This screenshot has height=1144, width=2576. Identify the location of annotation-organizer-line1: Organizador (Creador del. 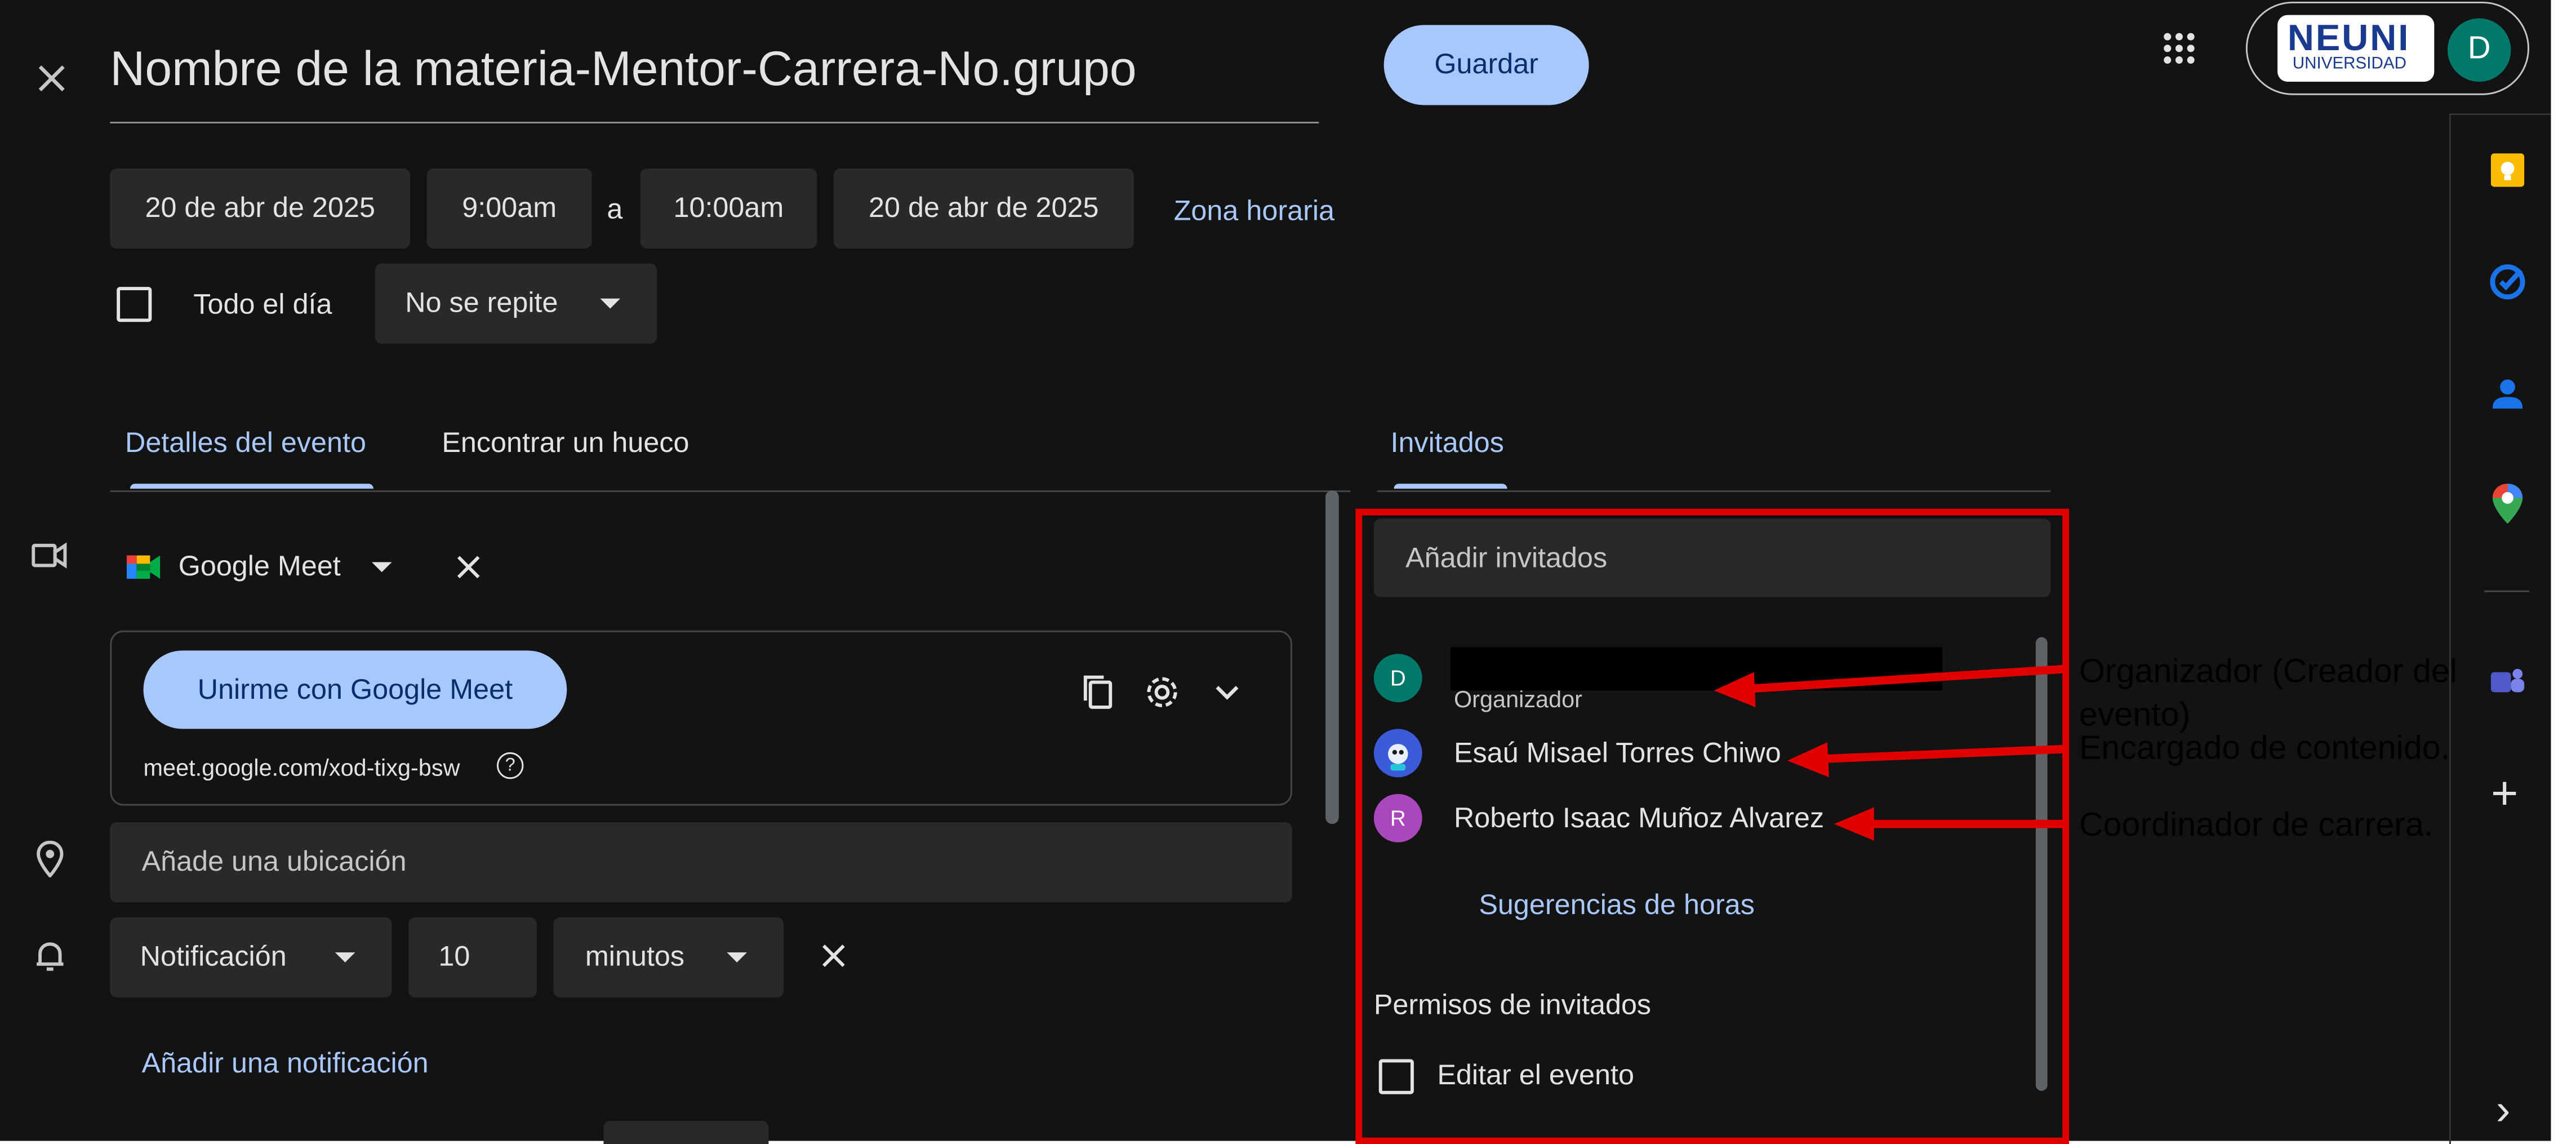
(2268, 672).